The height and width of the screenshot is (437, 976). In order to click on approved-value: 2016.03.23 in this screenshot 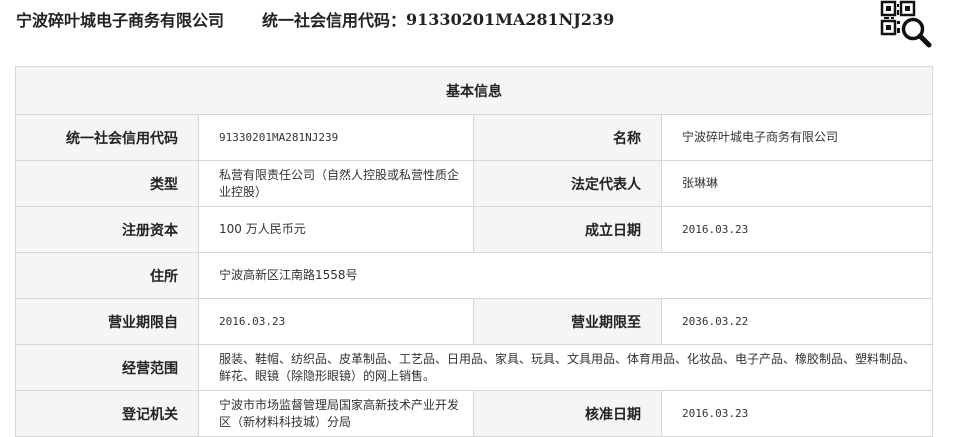, I will do `click(797, 413)`.